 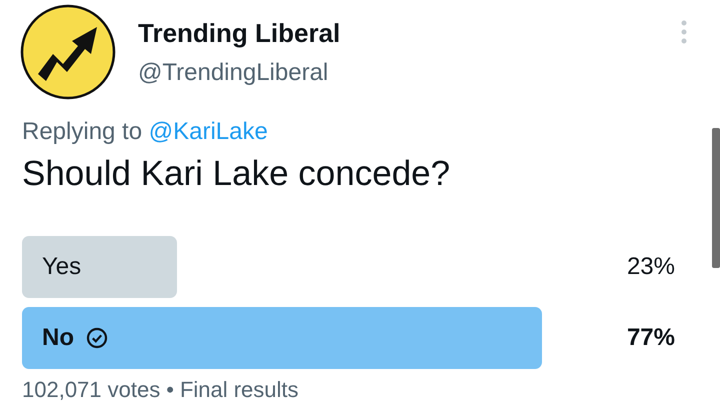 What do you see at coordinates (239, 390) in the screenshot?
I see `poll-status: Final results` at bounding box center [239, 390].